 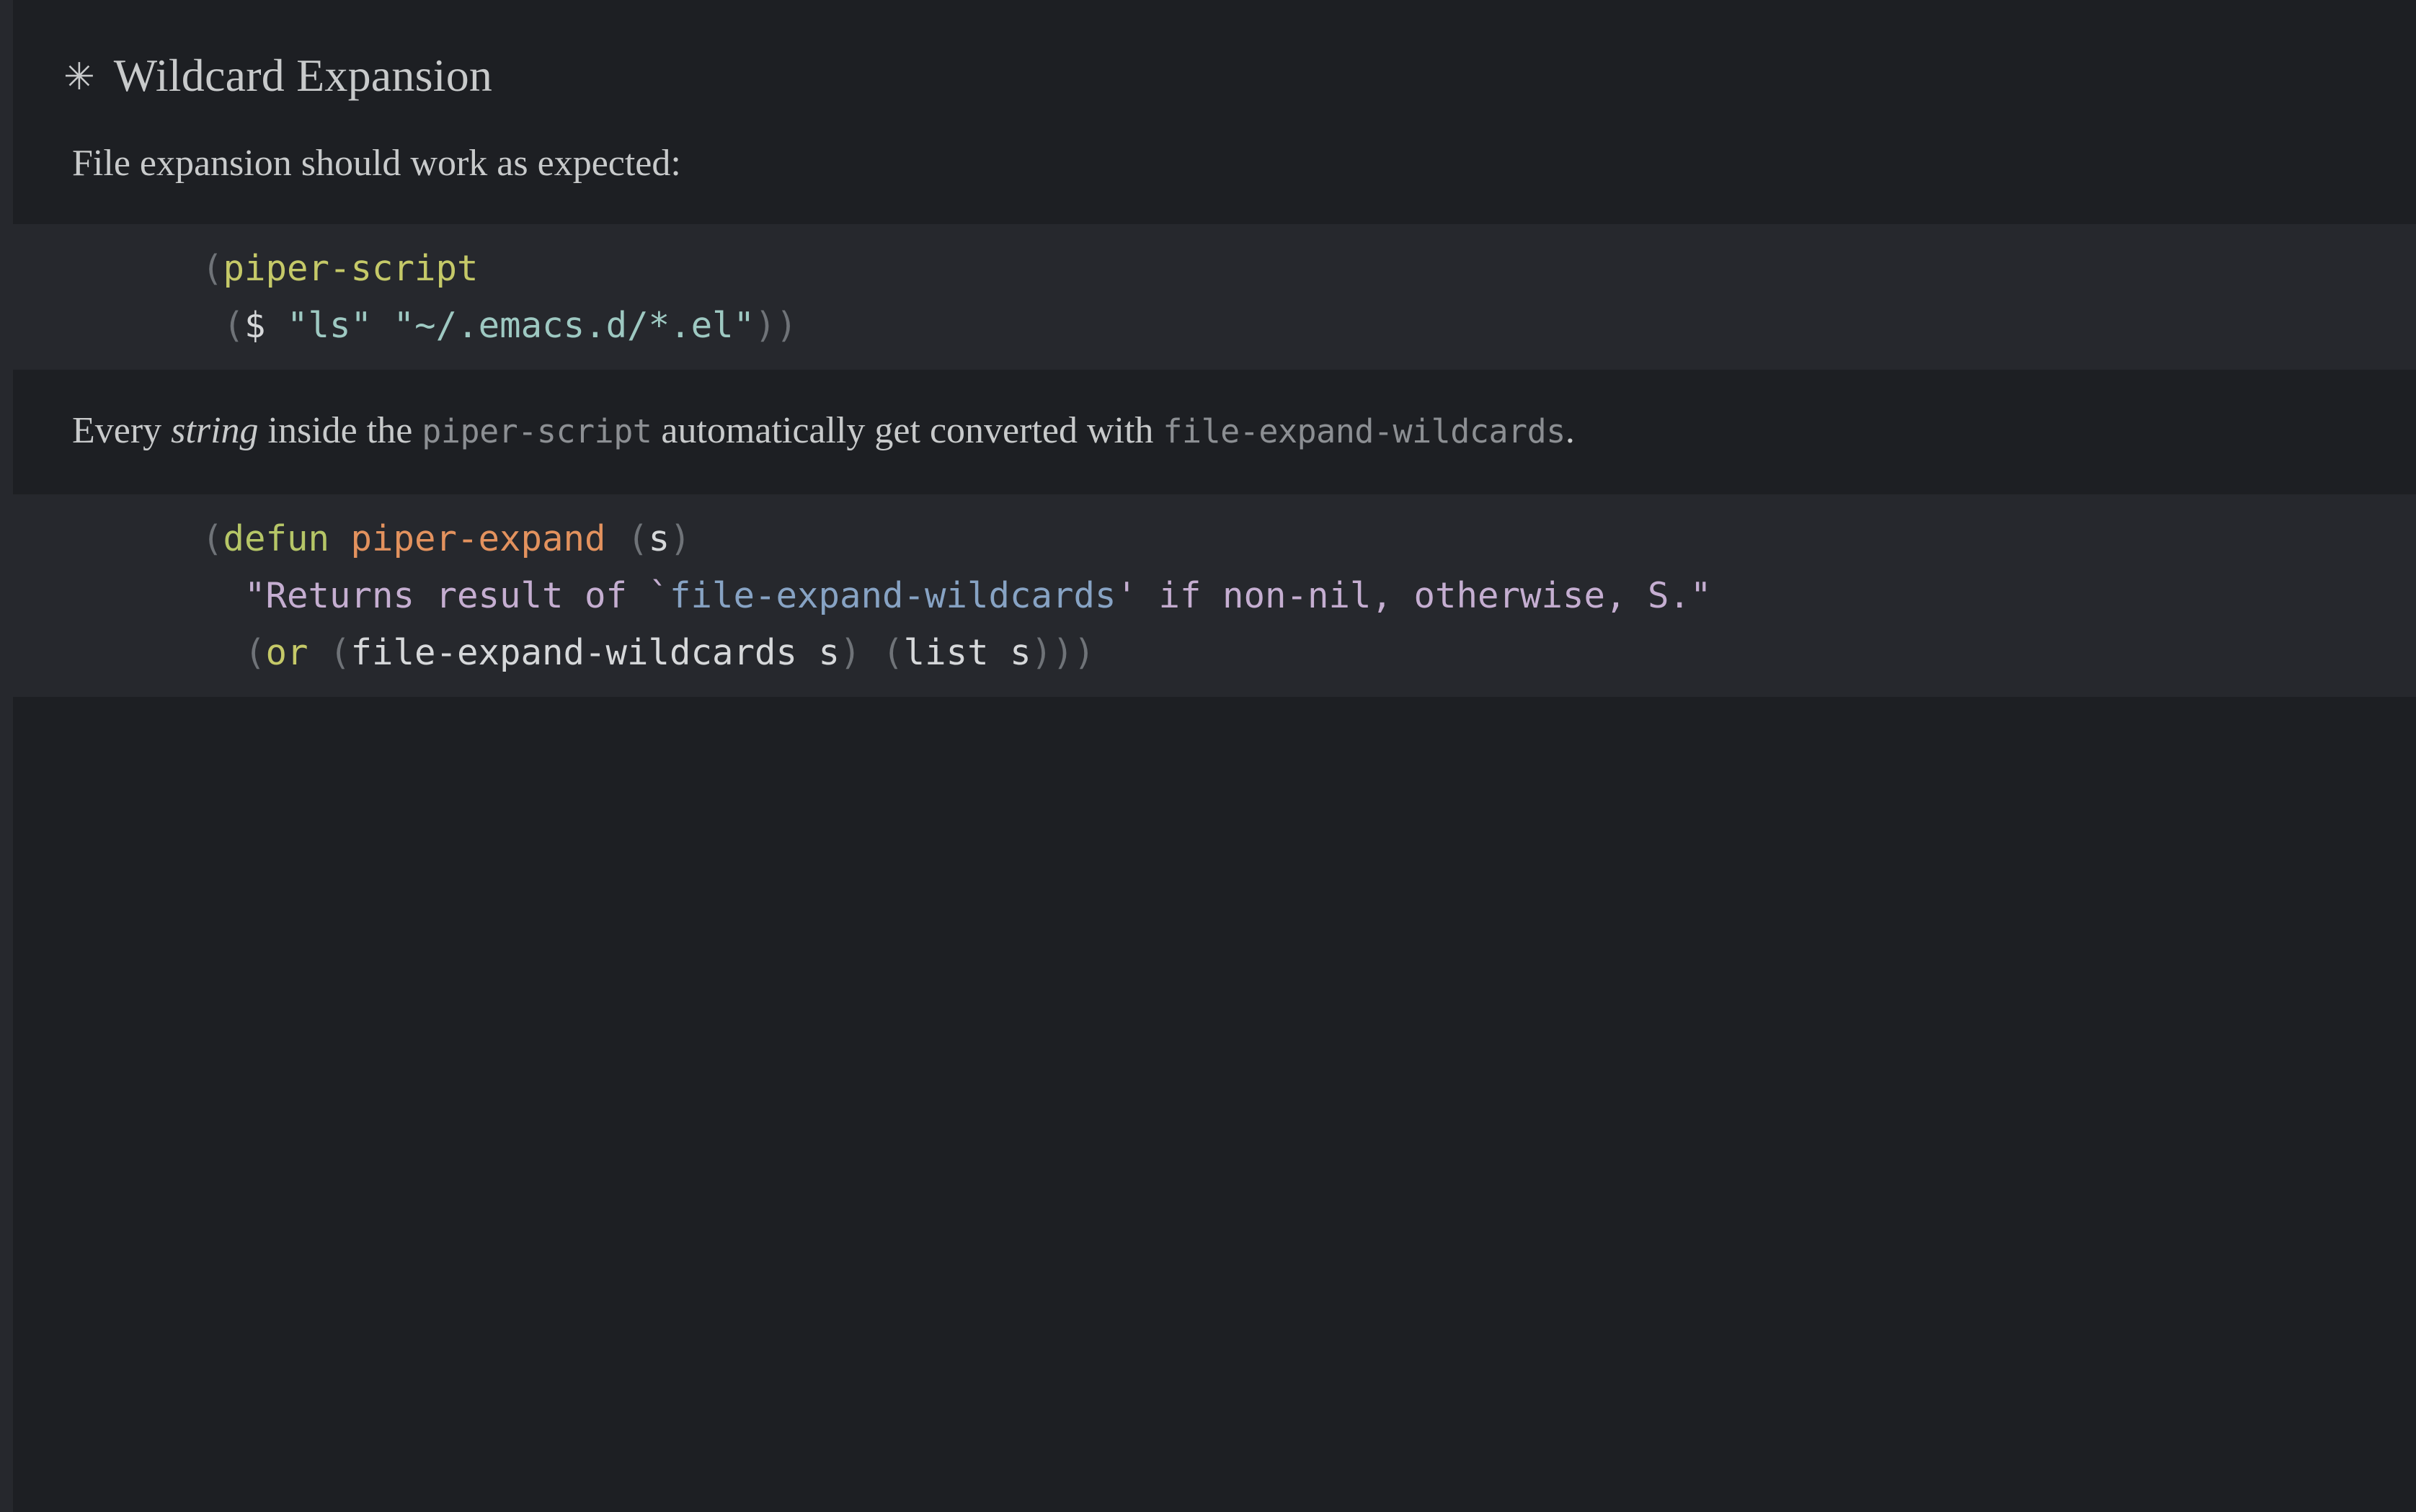 What do you see at coordinates (340, 431) in the screenshot?
I see `text-segment: inside the` at bounding box center [340, 431].